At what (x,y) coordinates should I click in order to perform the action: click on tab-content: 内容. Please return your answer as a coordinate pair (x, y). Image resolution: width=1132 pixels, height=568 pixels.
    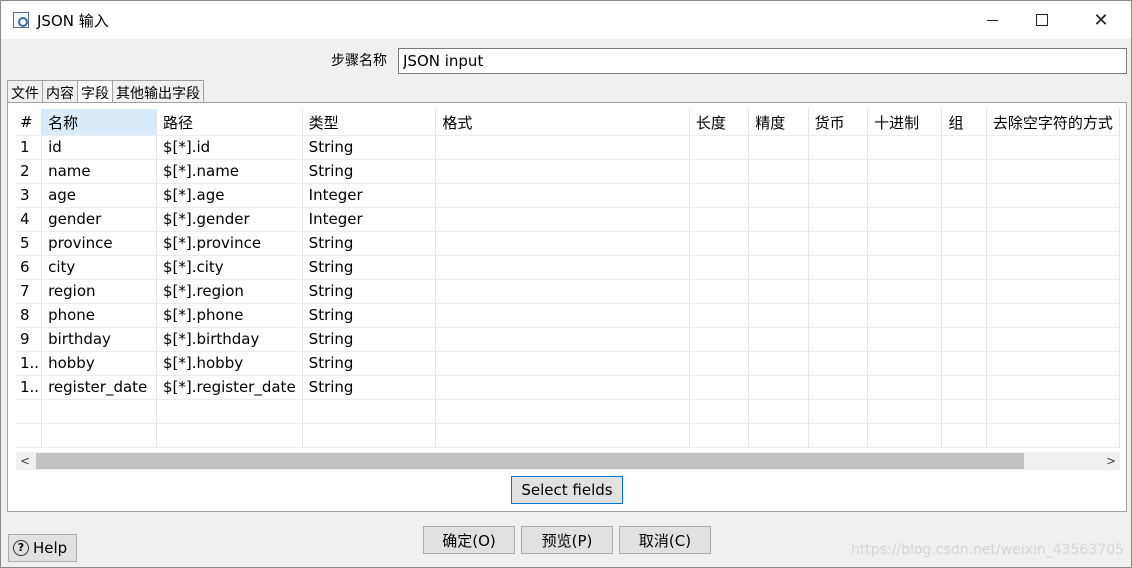
    Looking at the image, I should click on (60, 91).